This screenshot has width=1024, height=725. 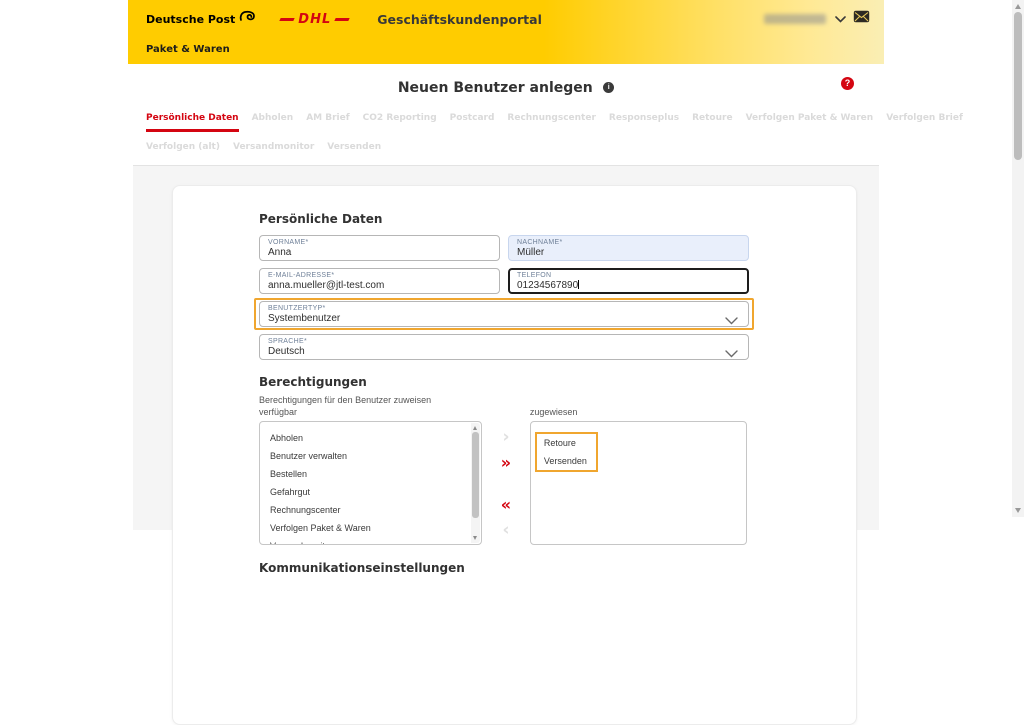 What do you see at coordinates (638, 483) in the screenshot?
I see `assigned-permissions-list: Retoure Versenden` at bounding box center [638, 483].